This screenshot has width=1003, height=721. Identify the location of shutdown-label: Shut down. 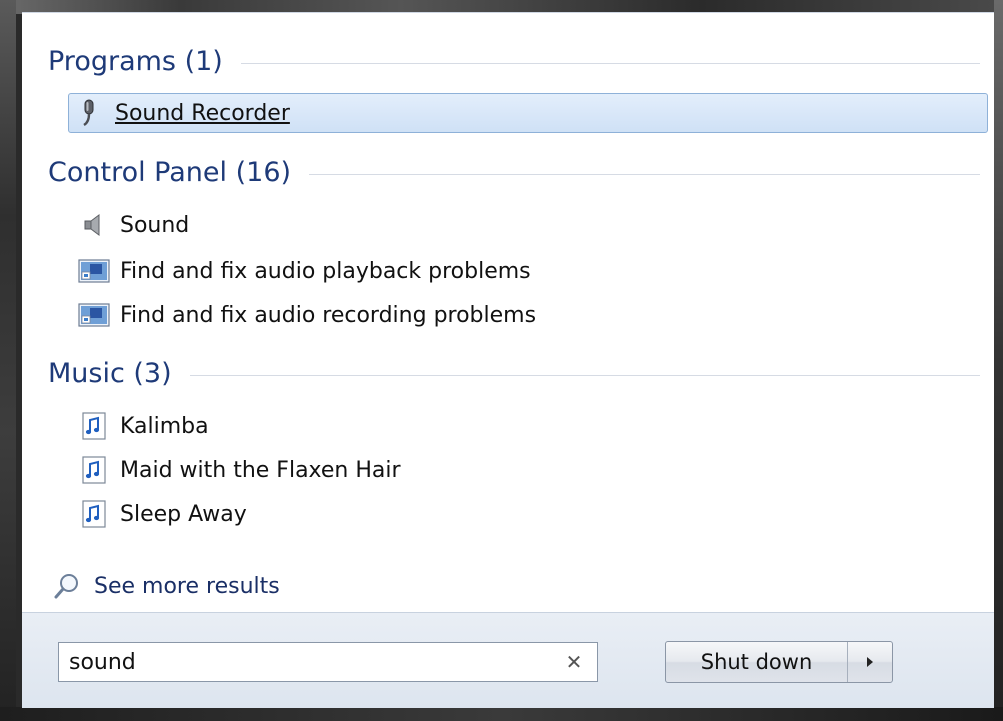
(756, 662).